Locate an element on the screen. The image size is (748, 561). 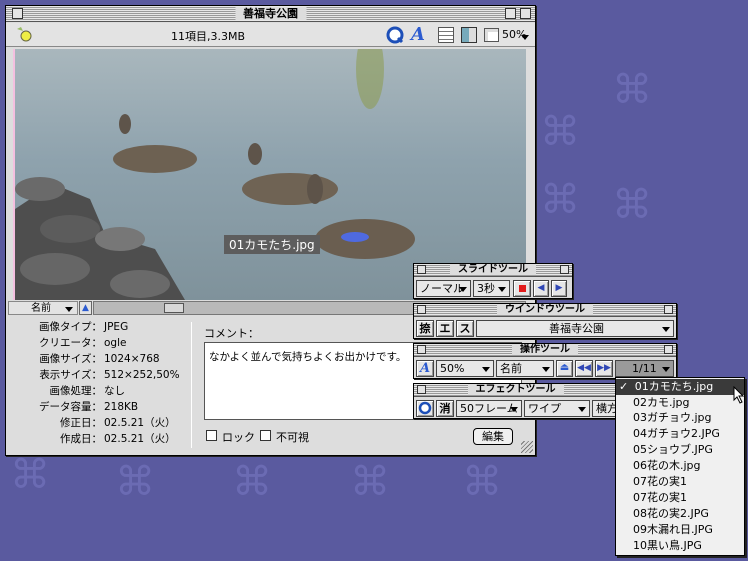
op-zoom-value: 50% is located at coordinates (452, 368).